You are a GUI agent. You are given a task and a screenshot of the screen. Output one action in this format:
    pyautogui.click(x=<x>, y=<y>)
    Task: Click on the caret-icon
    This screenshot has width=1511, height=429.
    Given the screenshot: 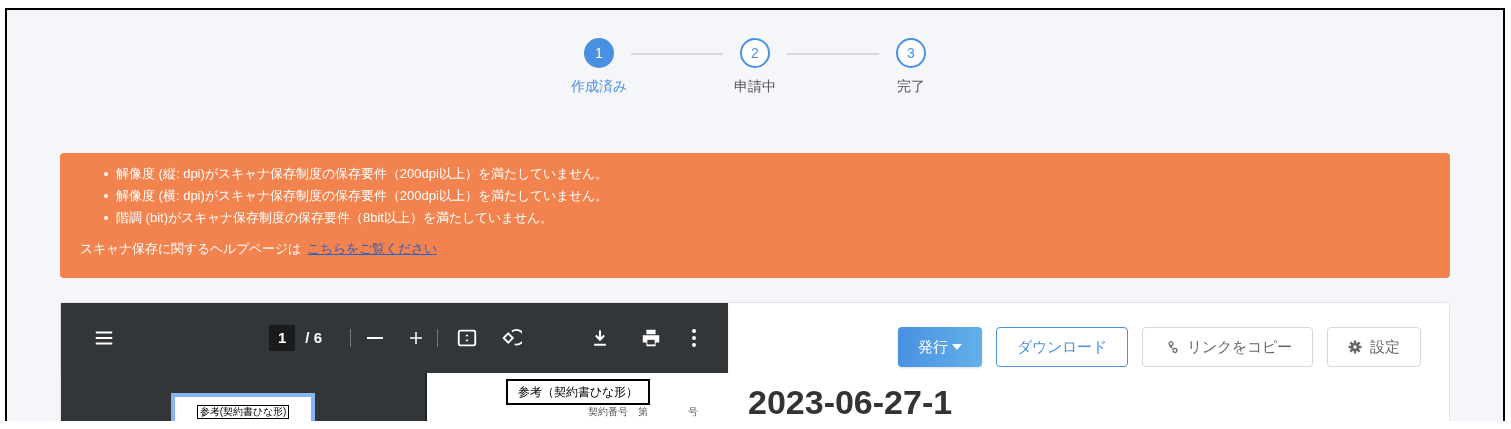 What is the action you would take?
    pyautogui.click(x=957, y=347)
    